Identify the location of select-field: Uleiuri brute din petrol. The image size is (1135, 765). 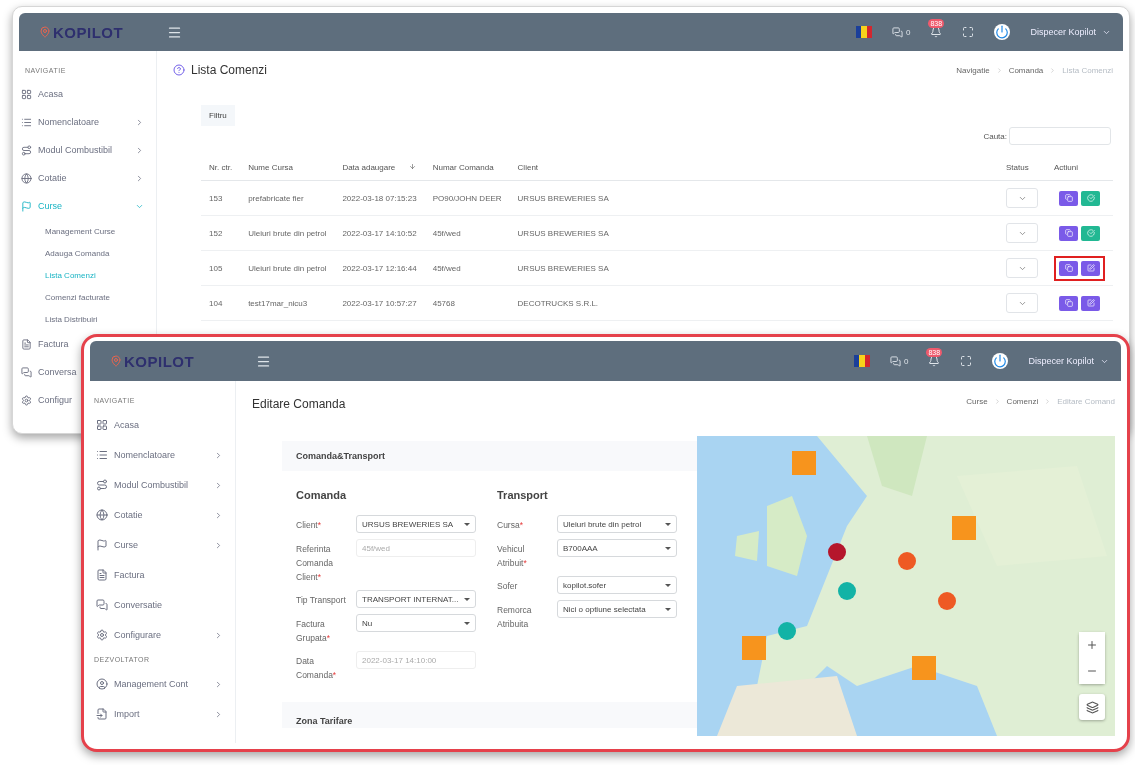
(617, 524).